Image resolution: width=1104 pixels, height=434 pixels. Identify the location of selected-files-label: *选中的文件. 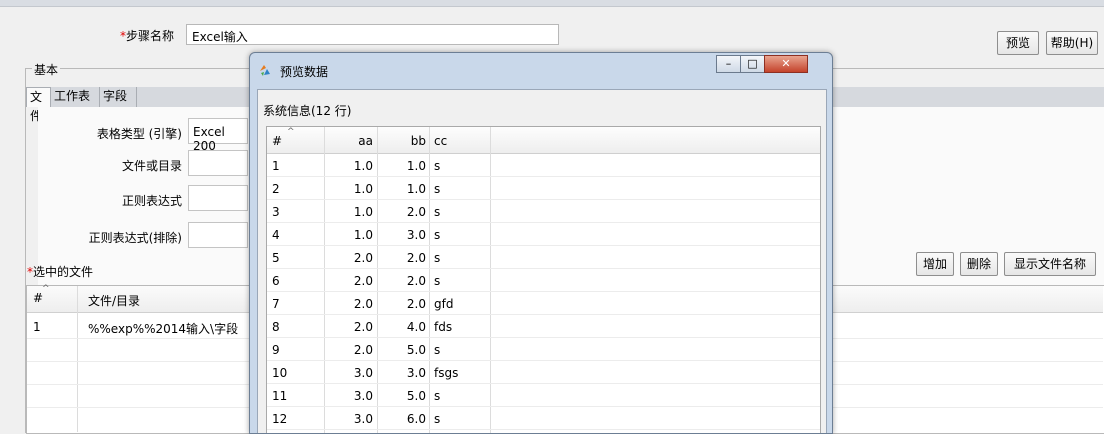
(60, 271).